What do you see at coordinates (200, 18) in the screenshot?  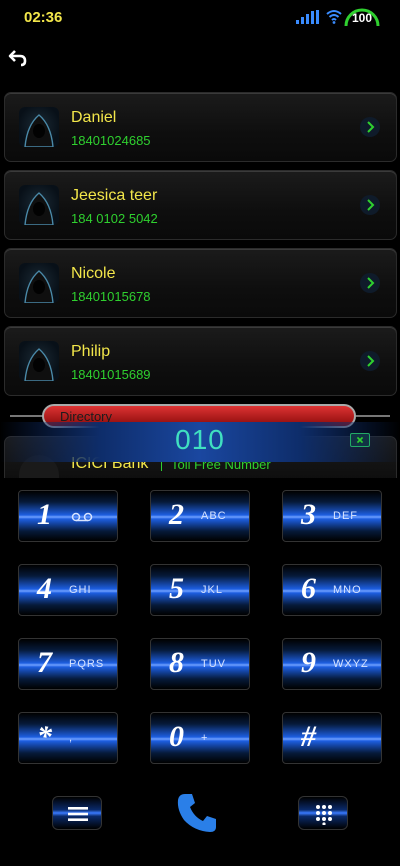 I see `status-bar: 02:36 100` at bounding box center [200, 18].